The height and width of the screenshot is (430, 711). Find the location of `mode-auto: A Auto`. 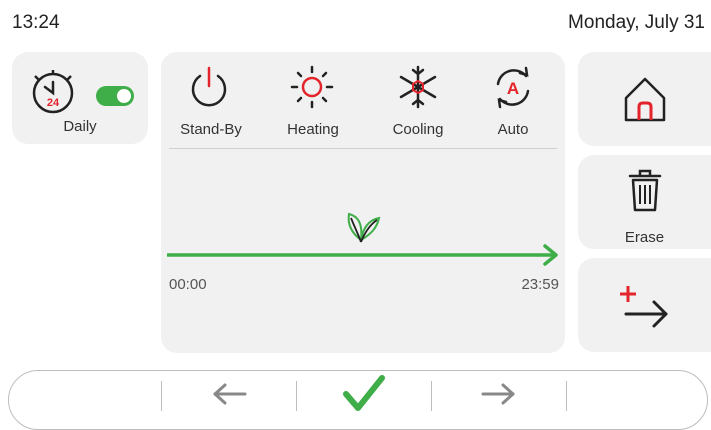

mode-auto: A Auto is located at coordinates (513, 100).